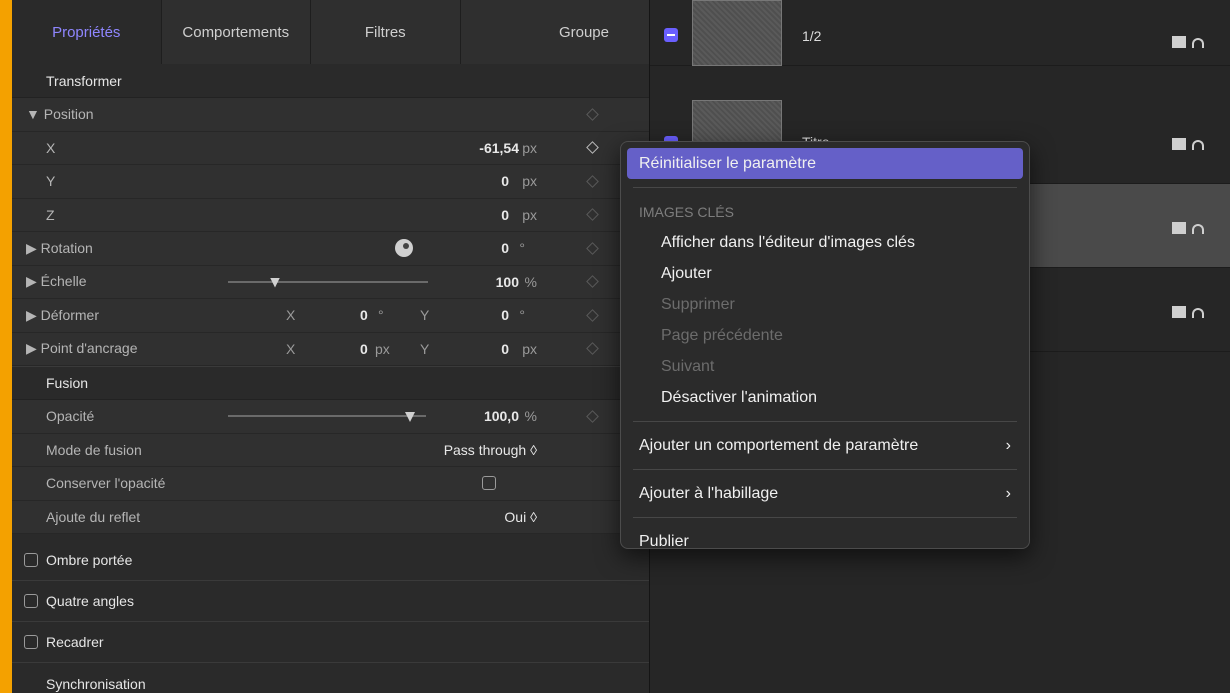 Image resolution: width=1230 pixels, height=693 pixels. Describe the element at coordinates (825, 493) in the screenshot. I see `menu-add-to-rig: Ajouter à l'habillage ›` at that location.